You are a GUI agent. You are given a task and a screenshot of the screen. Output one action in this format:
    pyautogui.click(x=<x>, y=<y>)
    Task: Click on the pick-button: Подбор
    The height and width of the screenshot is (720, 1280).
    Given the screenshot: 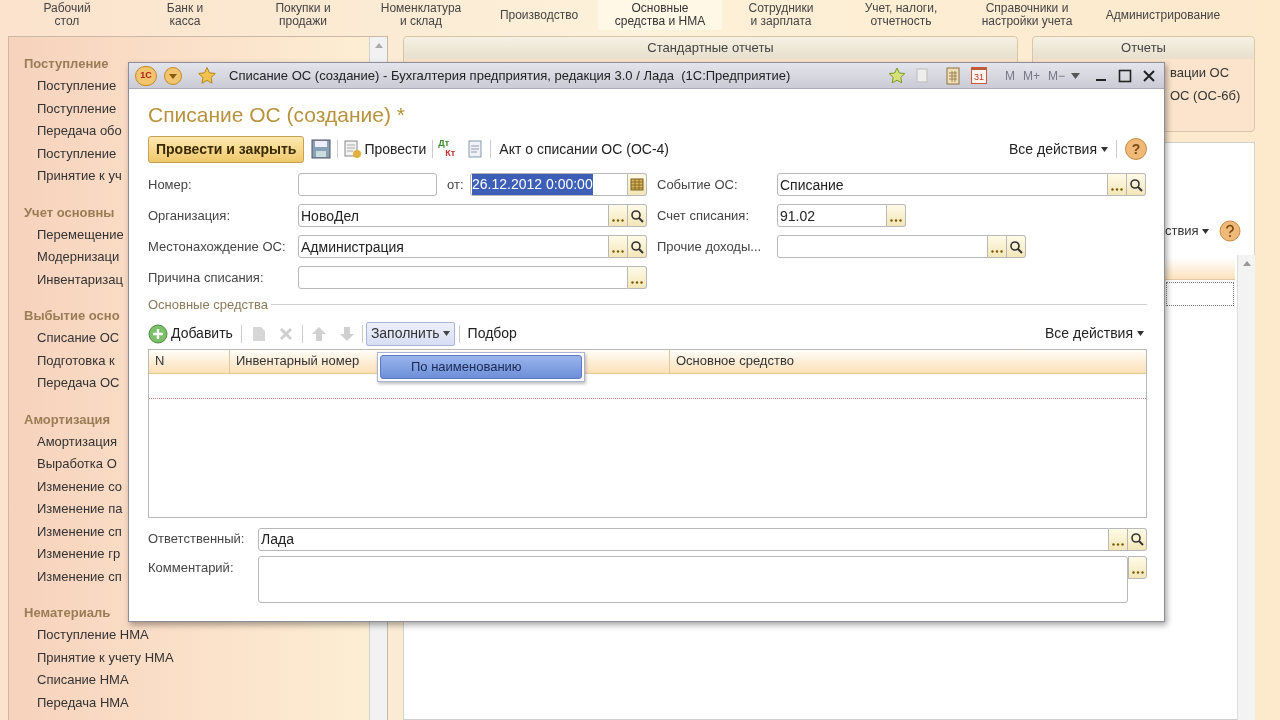 What is the action you would take?
    pyautogui.click(x=492, y=333)
    